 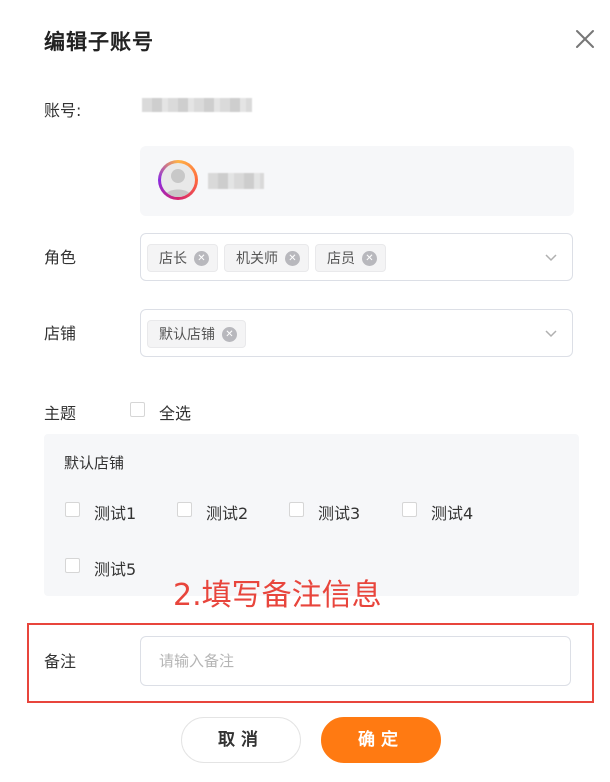 What do you see at coordinates (99, 42) in the screenshot?
I see `dialog-title: 编辑子账号` at bounding box center [99, 42].